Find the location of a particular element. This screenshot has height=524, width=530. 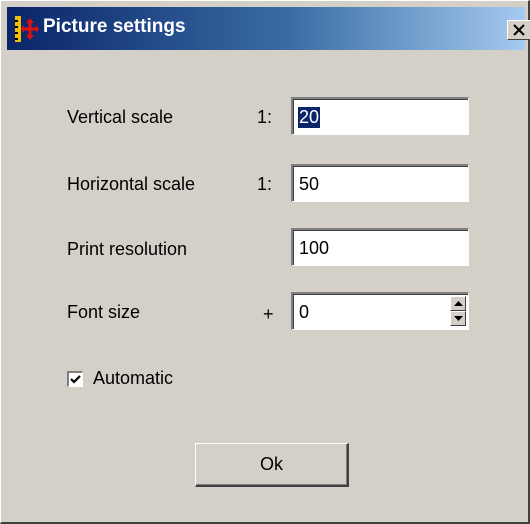

font-size-value: 0 is located at coordinates (304, 312).